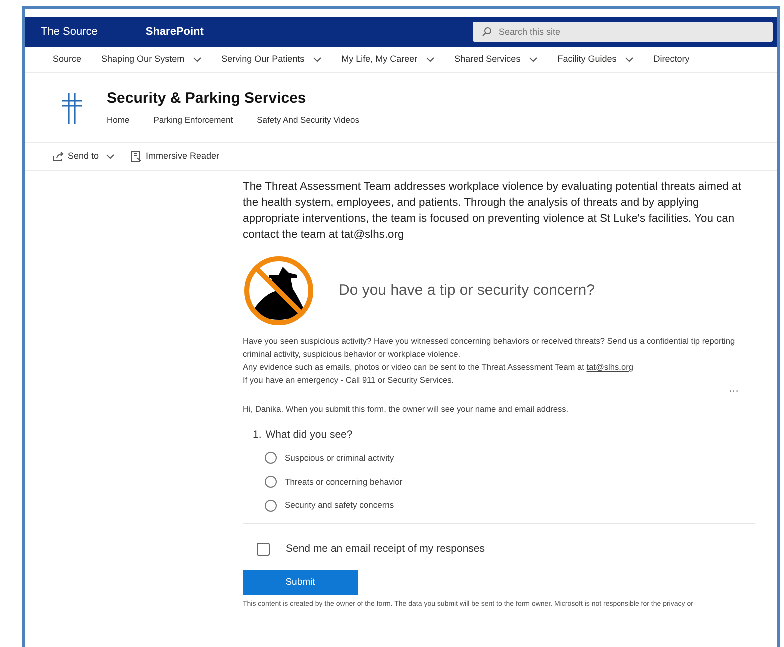 The width and height of the screenshot is (784, 647). I want to click on submit-button: Submit, so click(300, 582).